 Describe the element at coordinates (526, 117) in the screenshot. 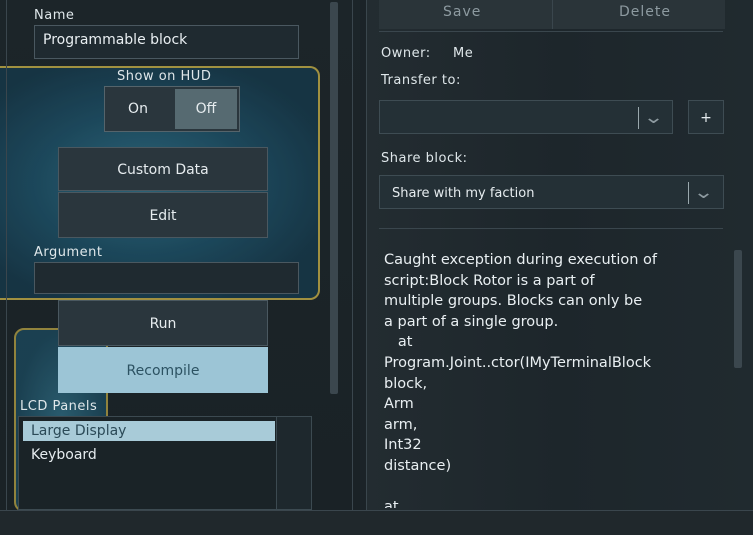

I see `transfer-to-dropdown: ⌄` at that location.